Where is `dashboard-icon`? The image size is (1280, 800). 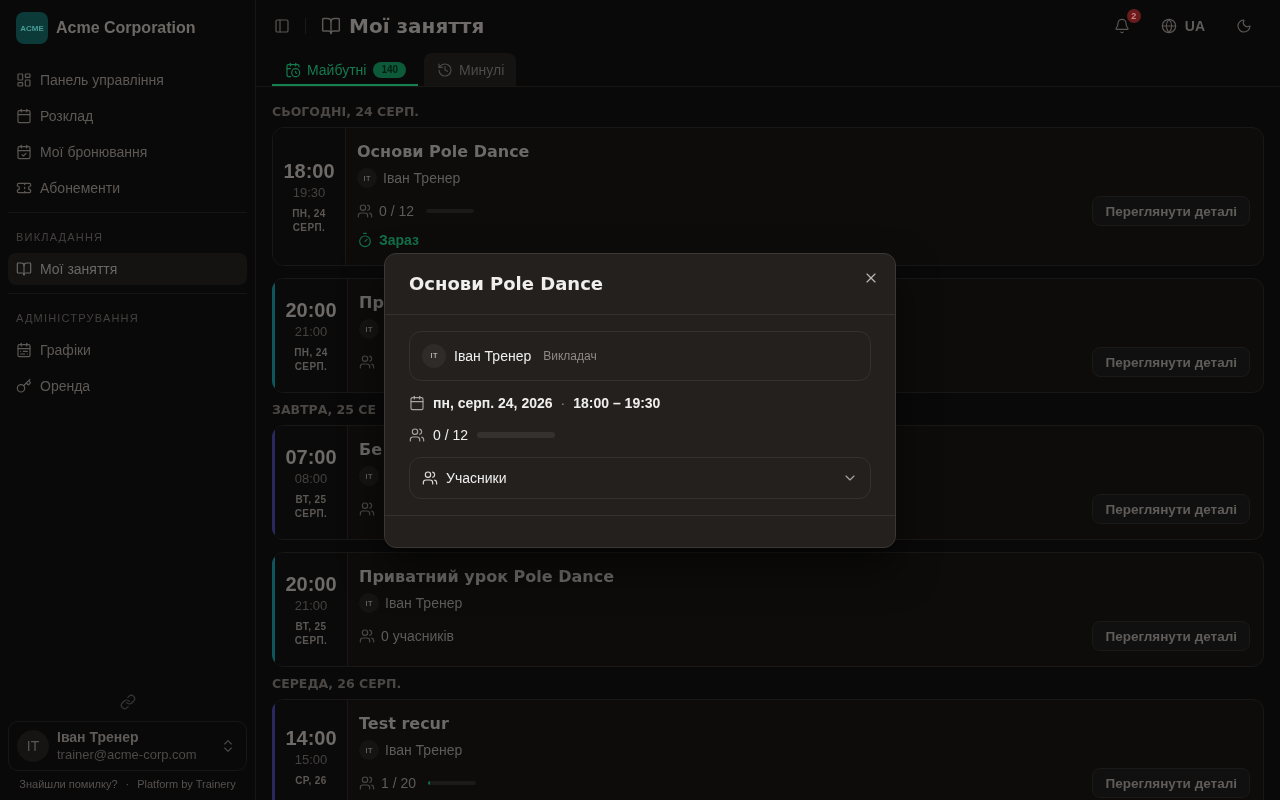
dashboard-icon is located at coordinates (24, 80).